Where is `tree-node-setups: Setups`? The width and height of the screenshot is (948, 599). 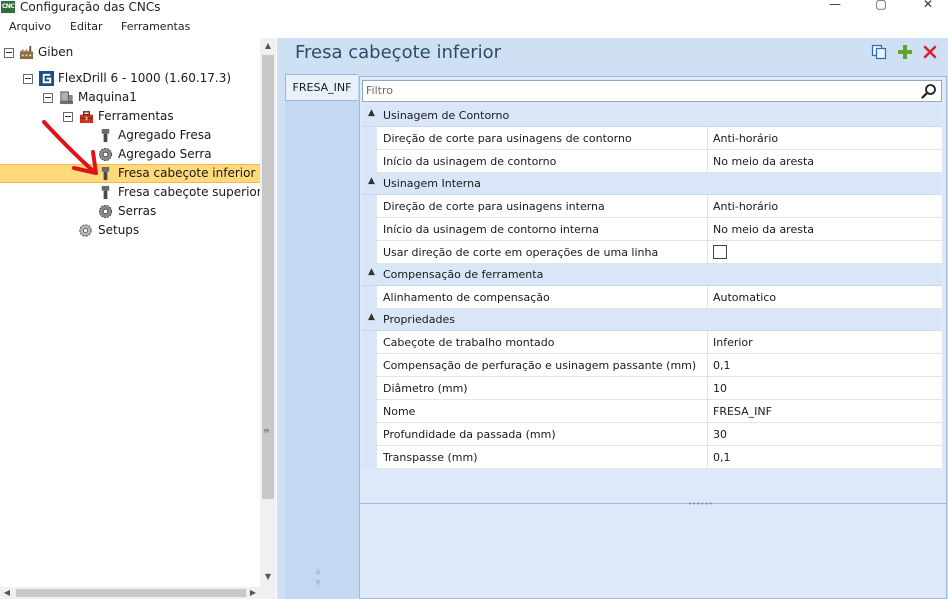 tree-node-setups: Setups is located at coordinates (129, 230).